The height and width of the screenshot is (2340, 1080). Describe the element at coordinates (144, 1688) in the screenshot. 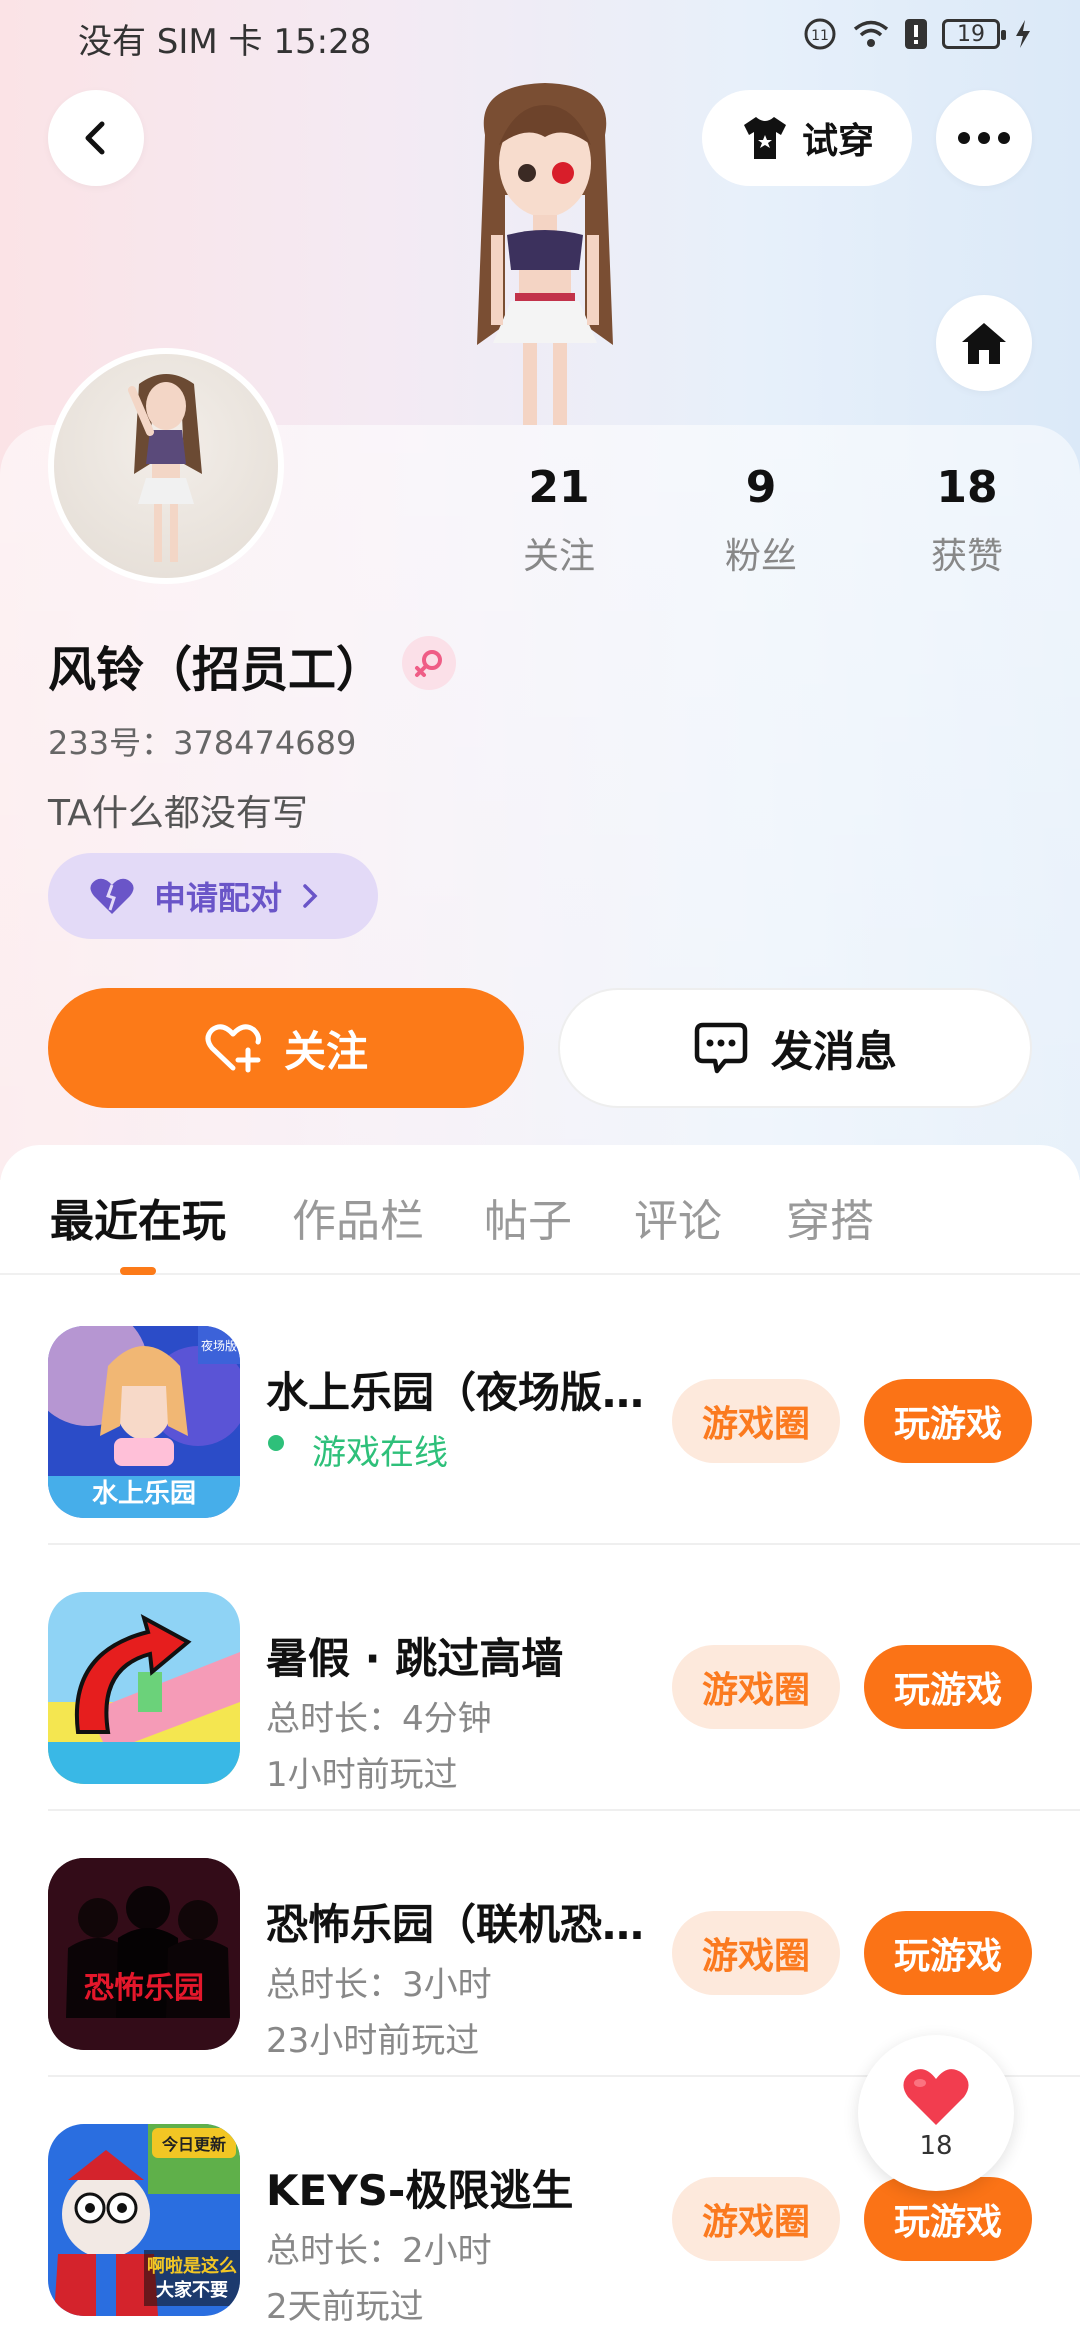

I see `game-icon-summer-jump` at that location.